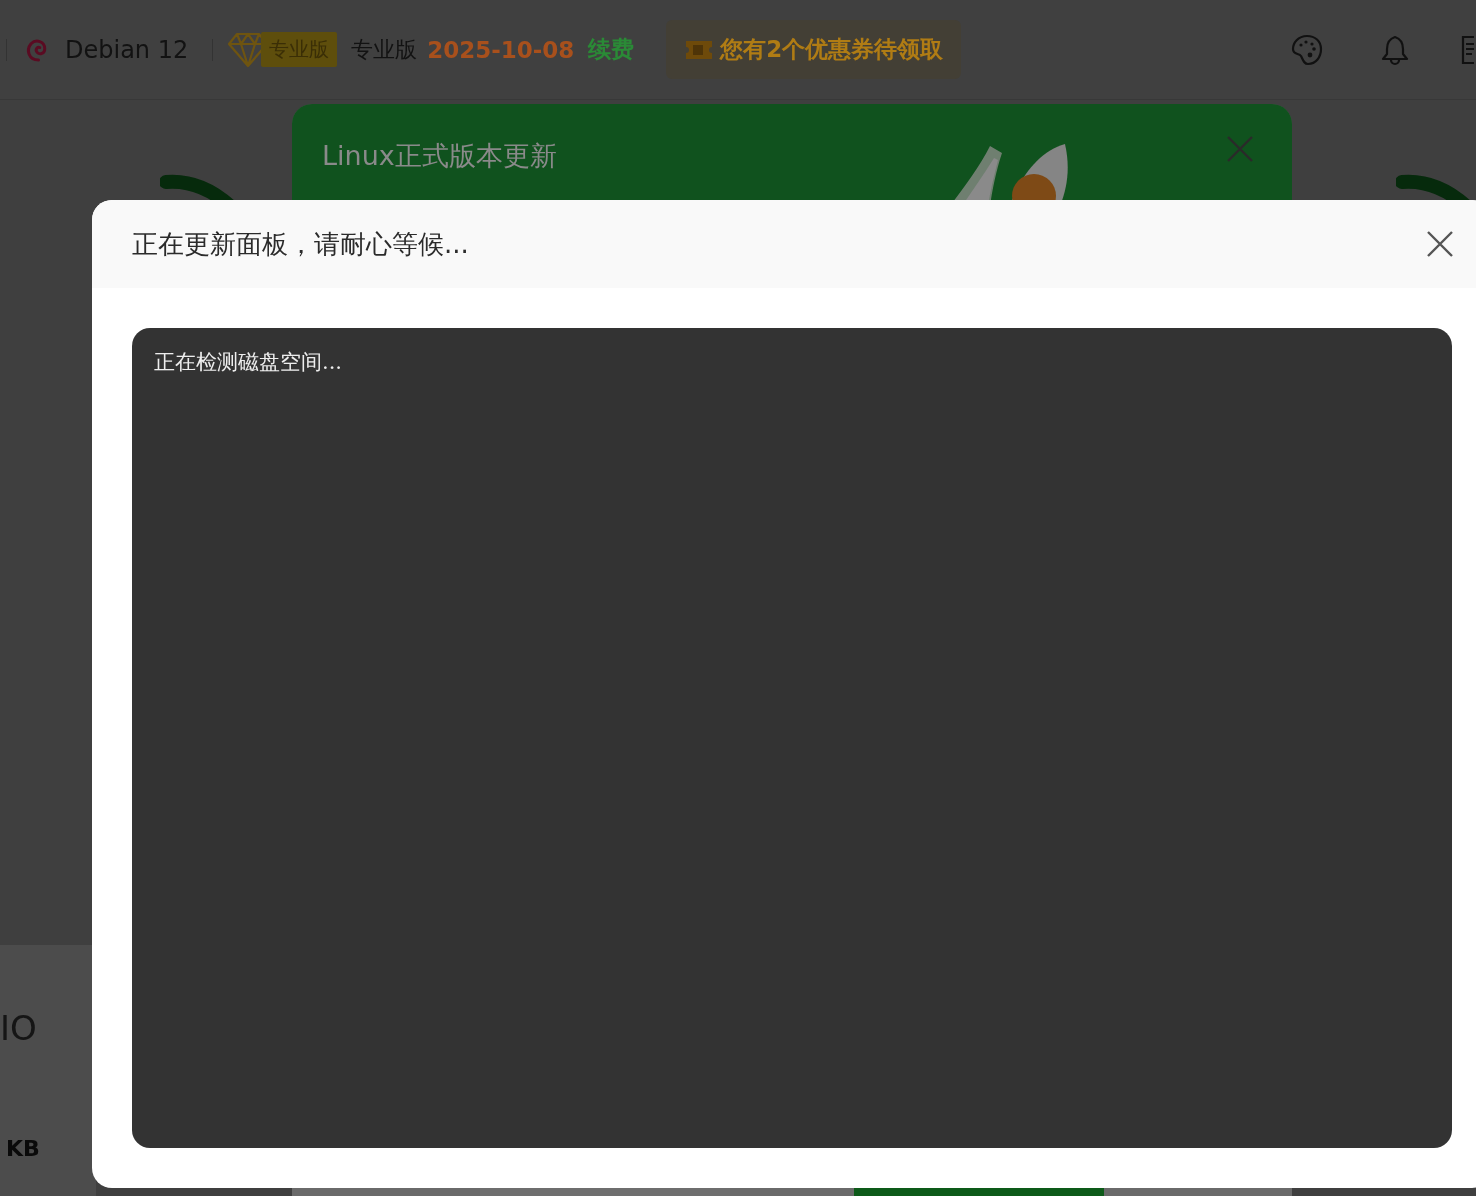 Image resolution: width=1476 pixels, height=1196 pixels. I want to click on palette-icon, so click(1307, 49).